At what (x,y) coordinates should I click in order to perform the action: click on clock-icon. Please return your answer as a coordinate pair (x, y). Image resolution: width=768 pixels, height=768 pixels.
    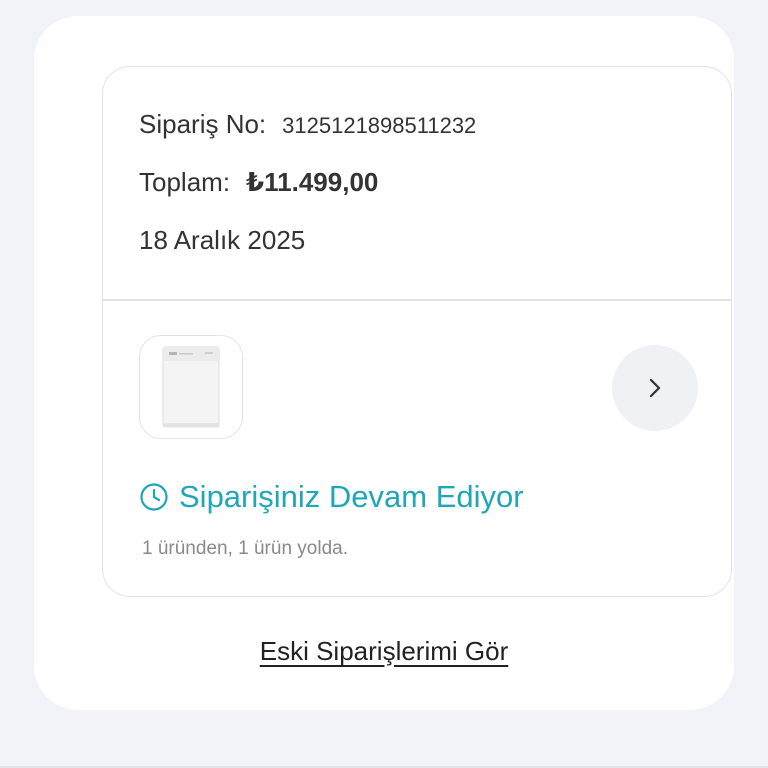
    Looking at the image, I should click on (154, 497).